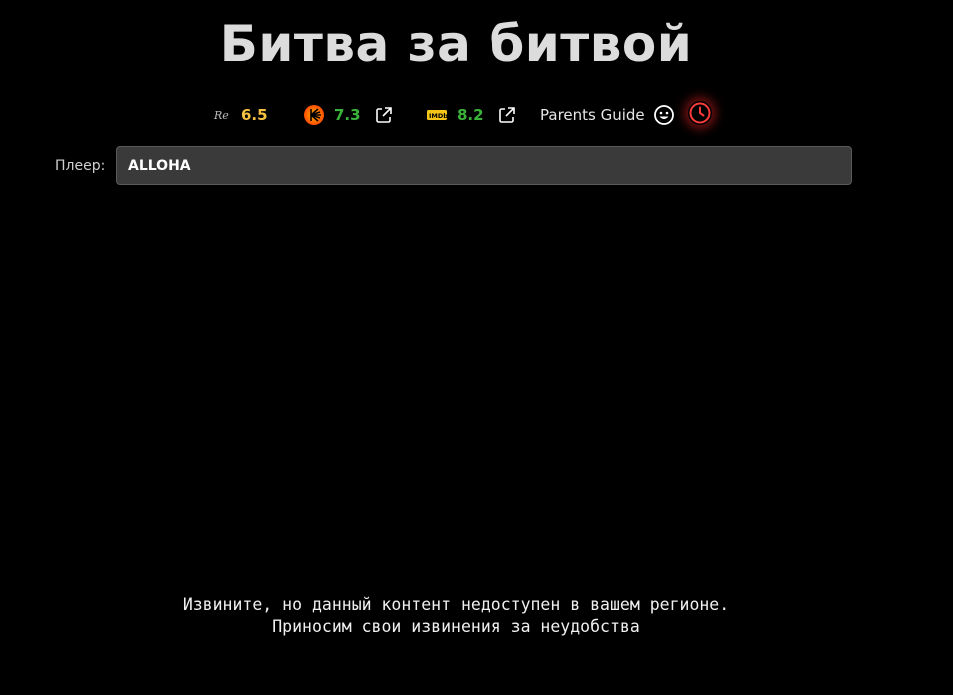 Image resolution: width=953 pixels, height=695 pixels. I want to click on svg-text: IMDb, so click(438, 116).